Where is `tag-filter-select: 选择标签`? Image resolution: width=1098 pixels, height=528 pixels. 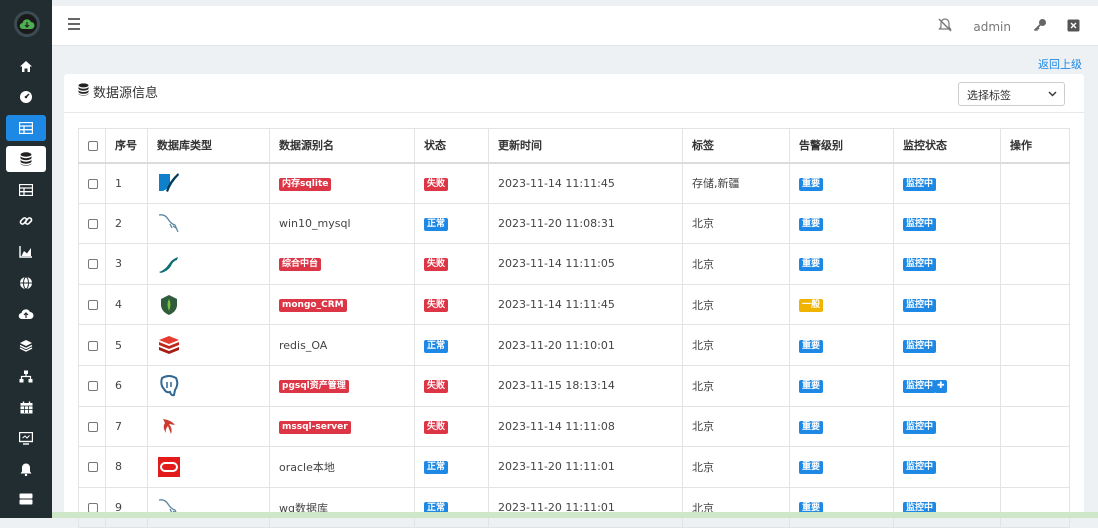 tag-filter-select: 选择标签 is located at coordinates (1011, 94).